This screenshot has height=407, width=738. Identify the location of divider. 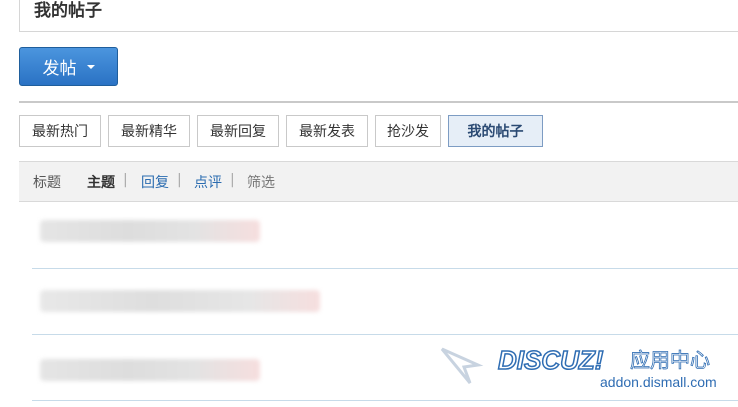
(378, 102).